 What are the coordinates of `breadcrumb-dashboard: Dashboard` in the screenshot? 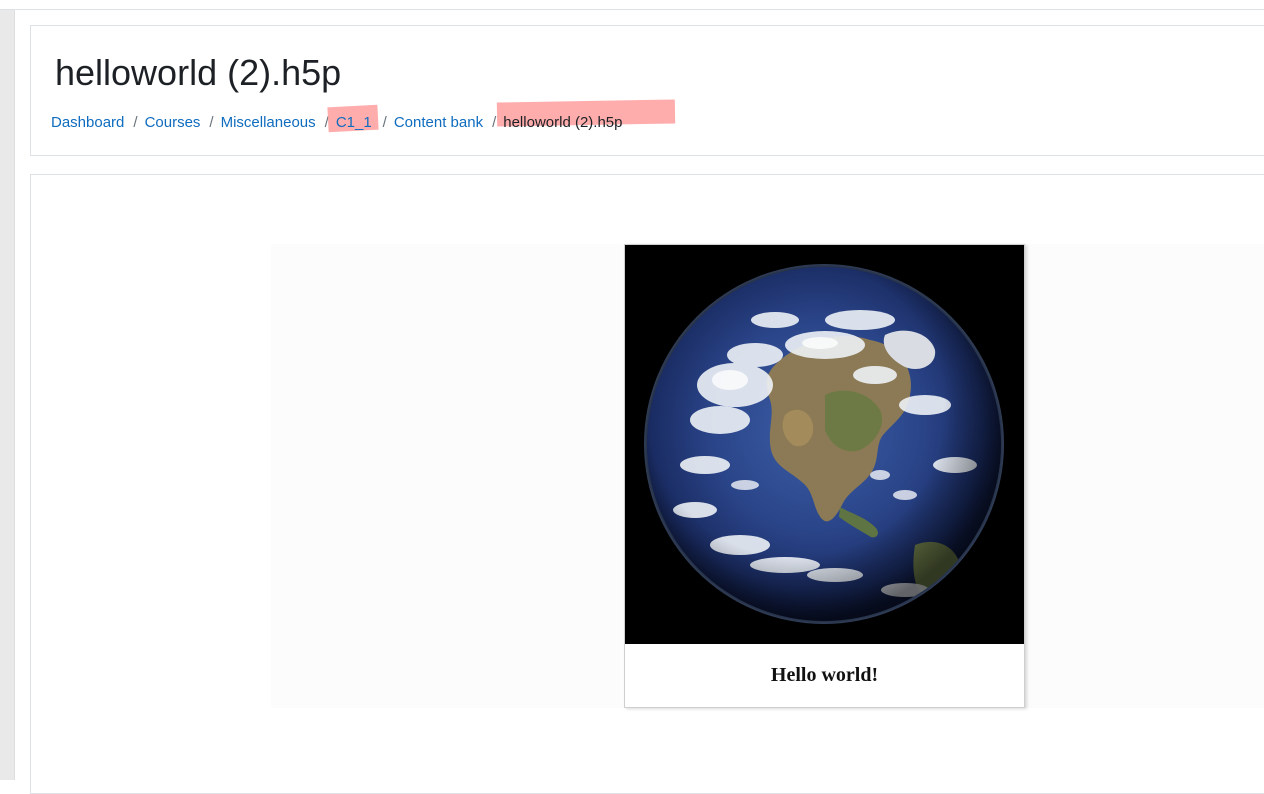 It's located at (87, 122).